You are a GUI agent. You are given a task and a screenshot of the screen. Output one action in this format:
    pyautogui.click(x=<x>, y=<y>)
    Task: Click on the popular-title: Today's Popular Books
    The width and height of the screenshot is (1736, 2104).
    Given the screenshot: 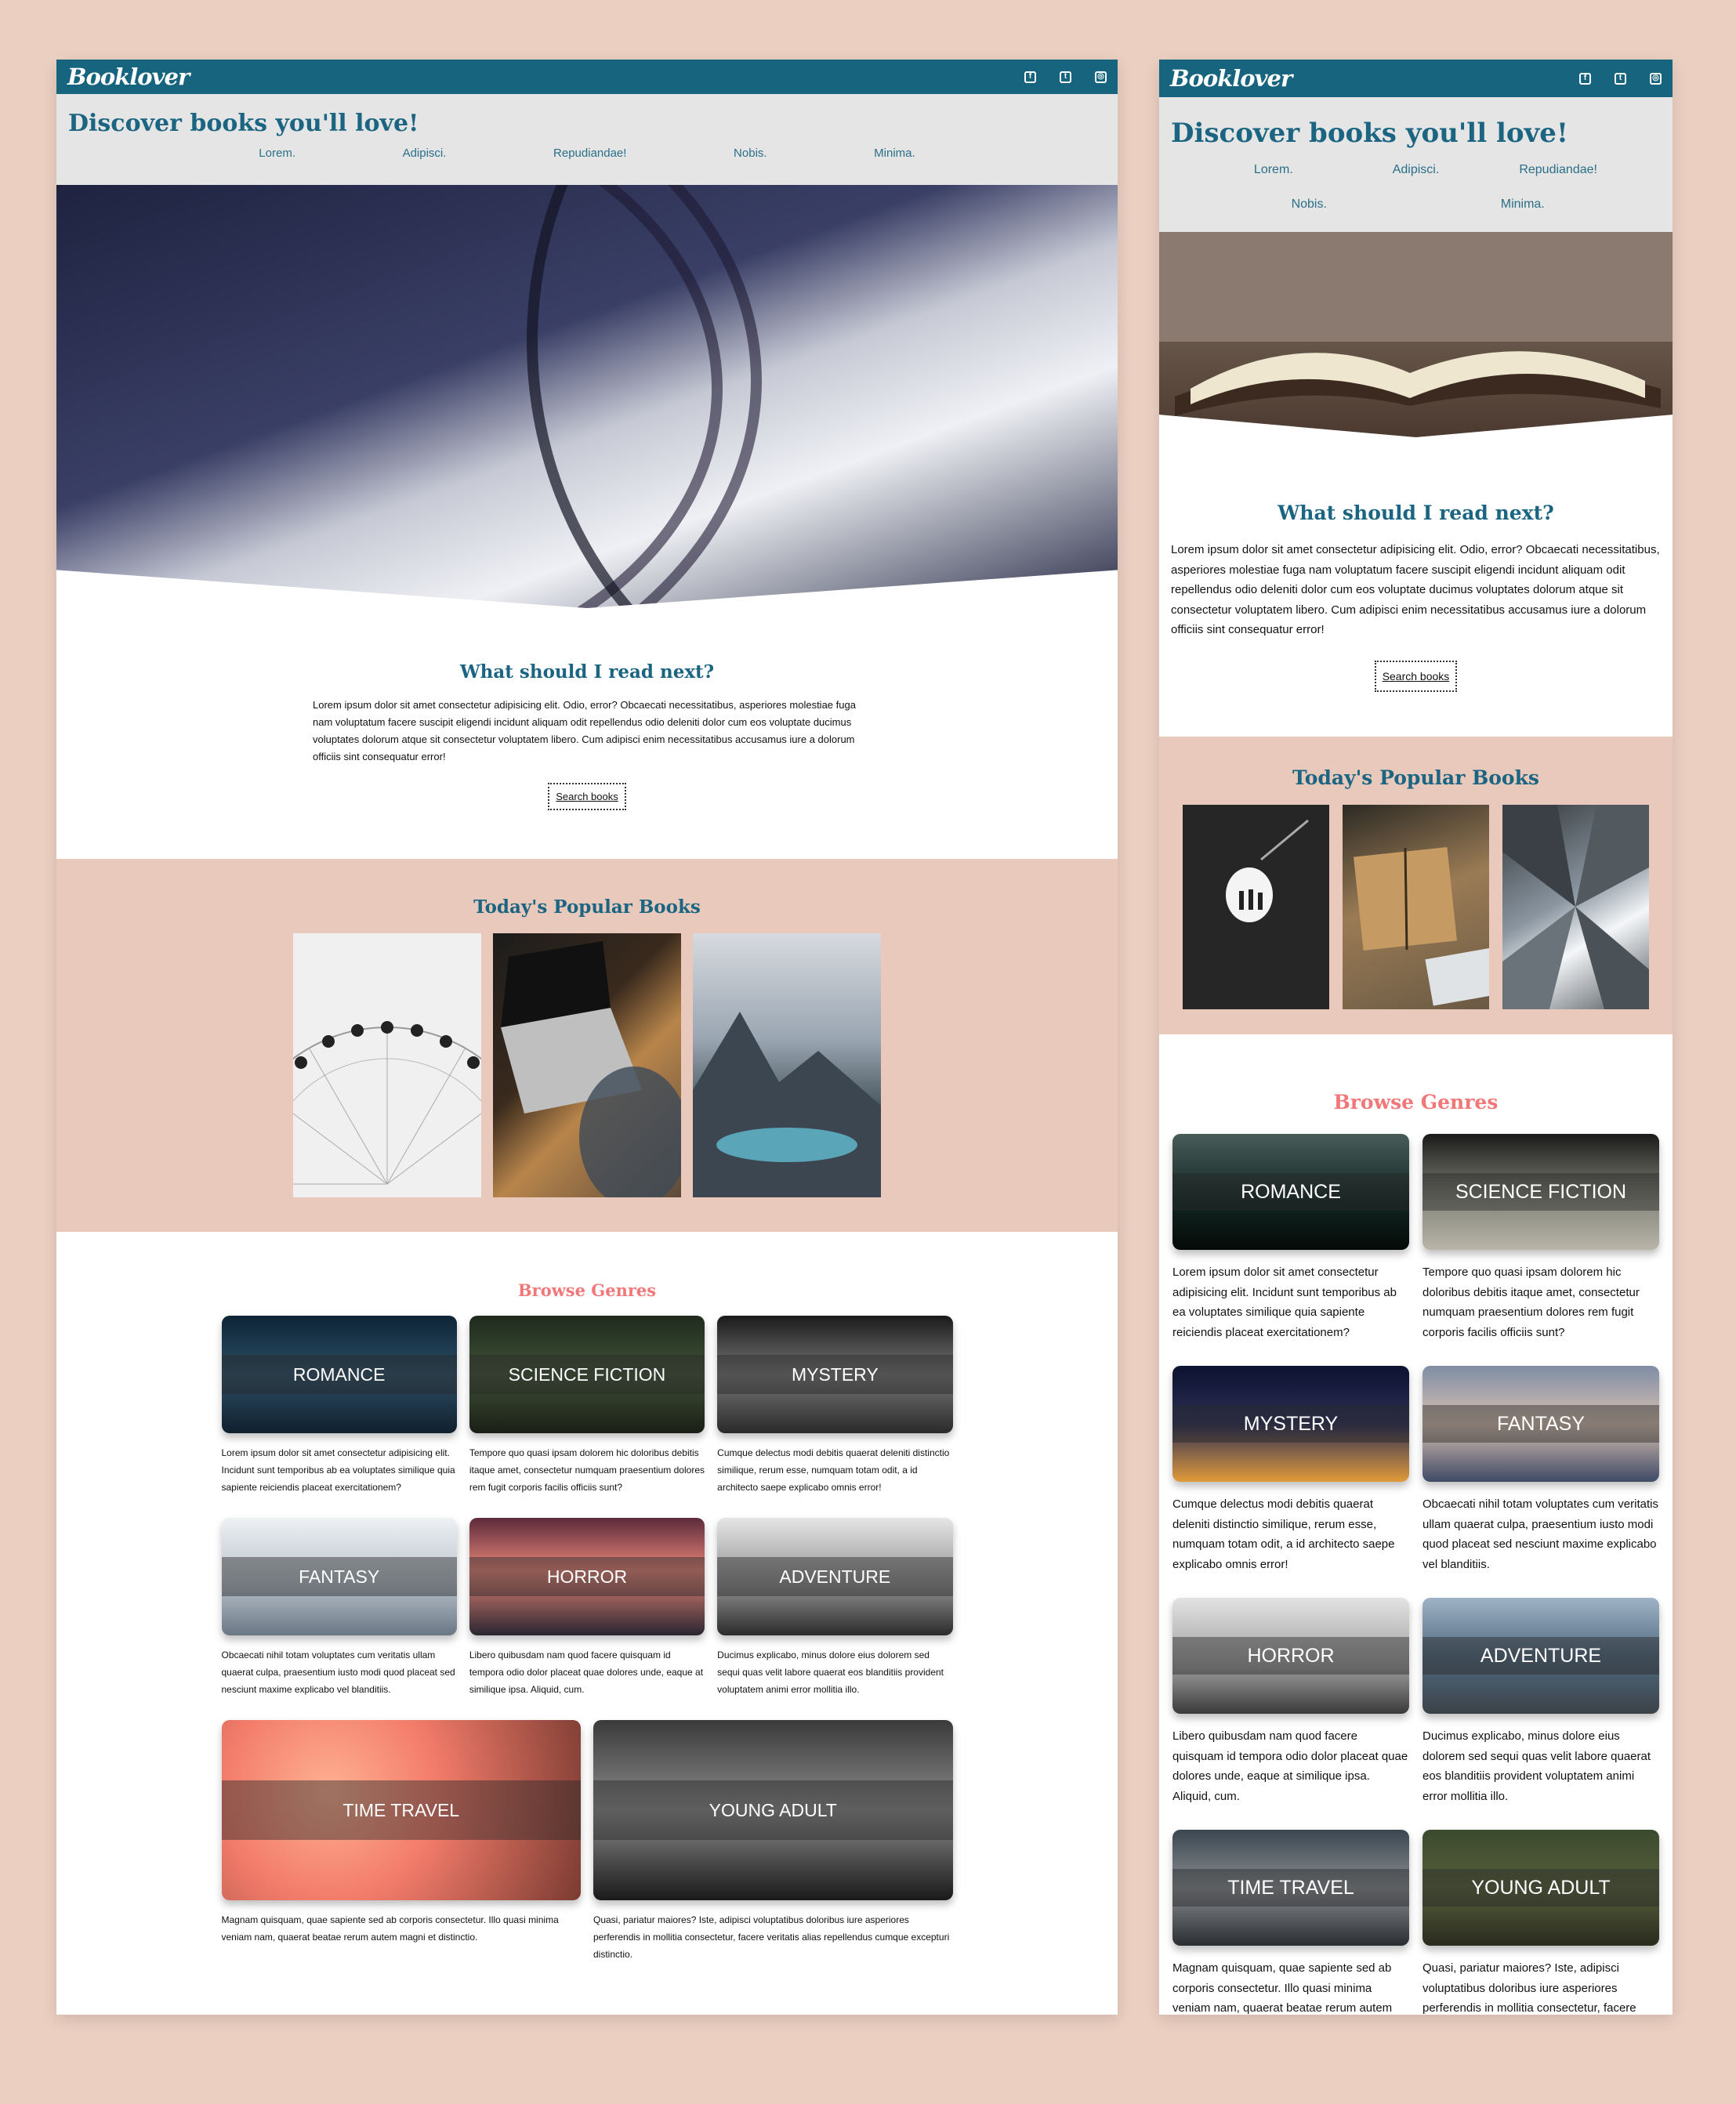 What is the action you would take?
    pyautogui.click(x=1415, y=777)
    